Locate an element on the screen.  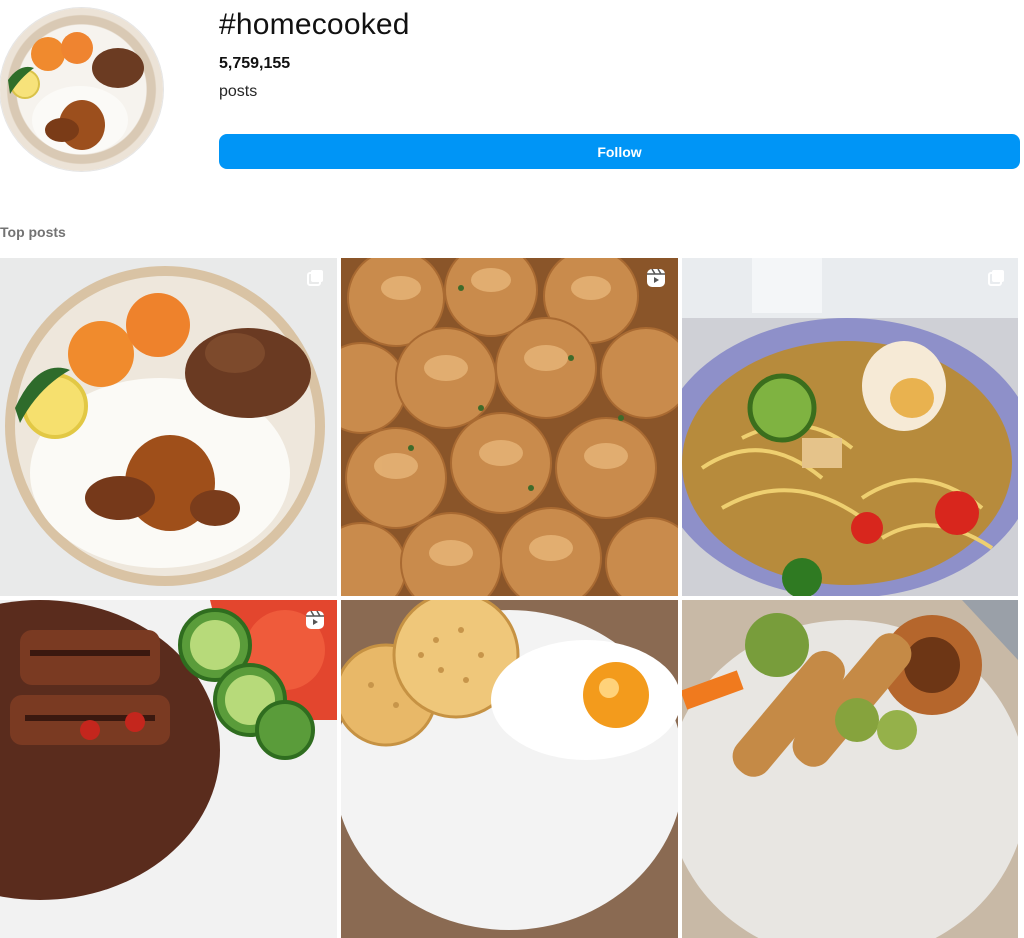
hashtag-avatar is located at coordinates (81, 89).